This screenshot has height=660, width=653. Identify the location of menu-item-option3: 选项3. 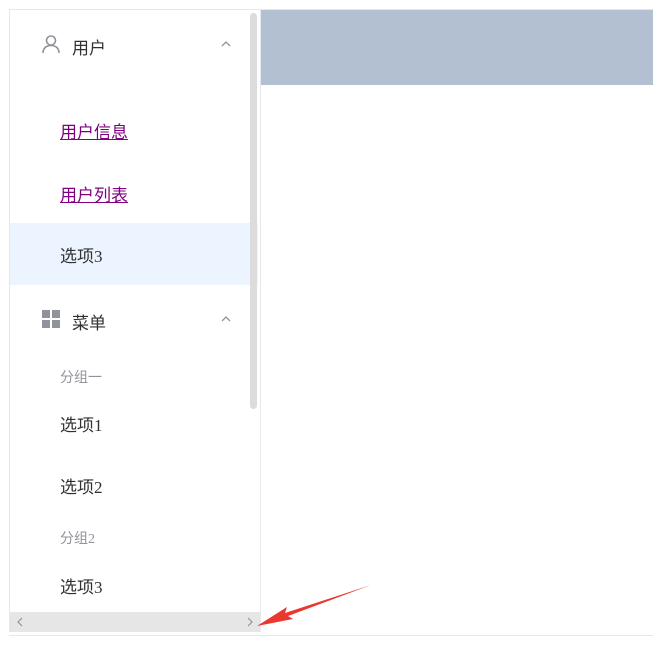
(134, 584).